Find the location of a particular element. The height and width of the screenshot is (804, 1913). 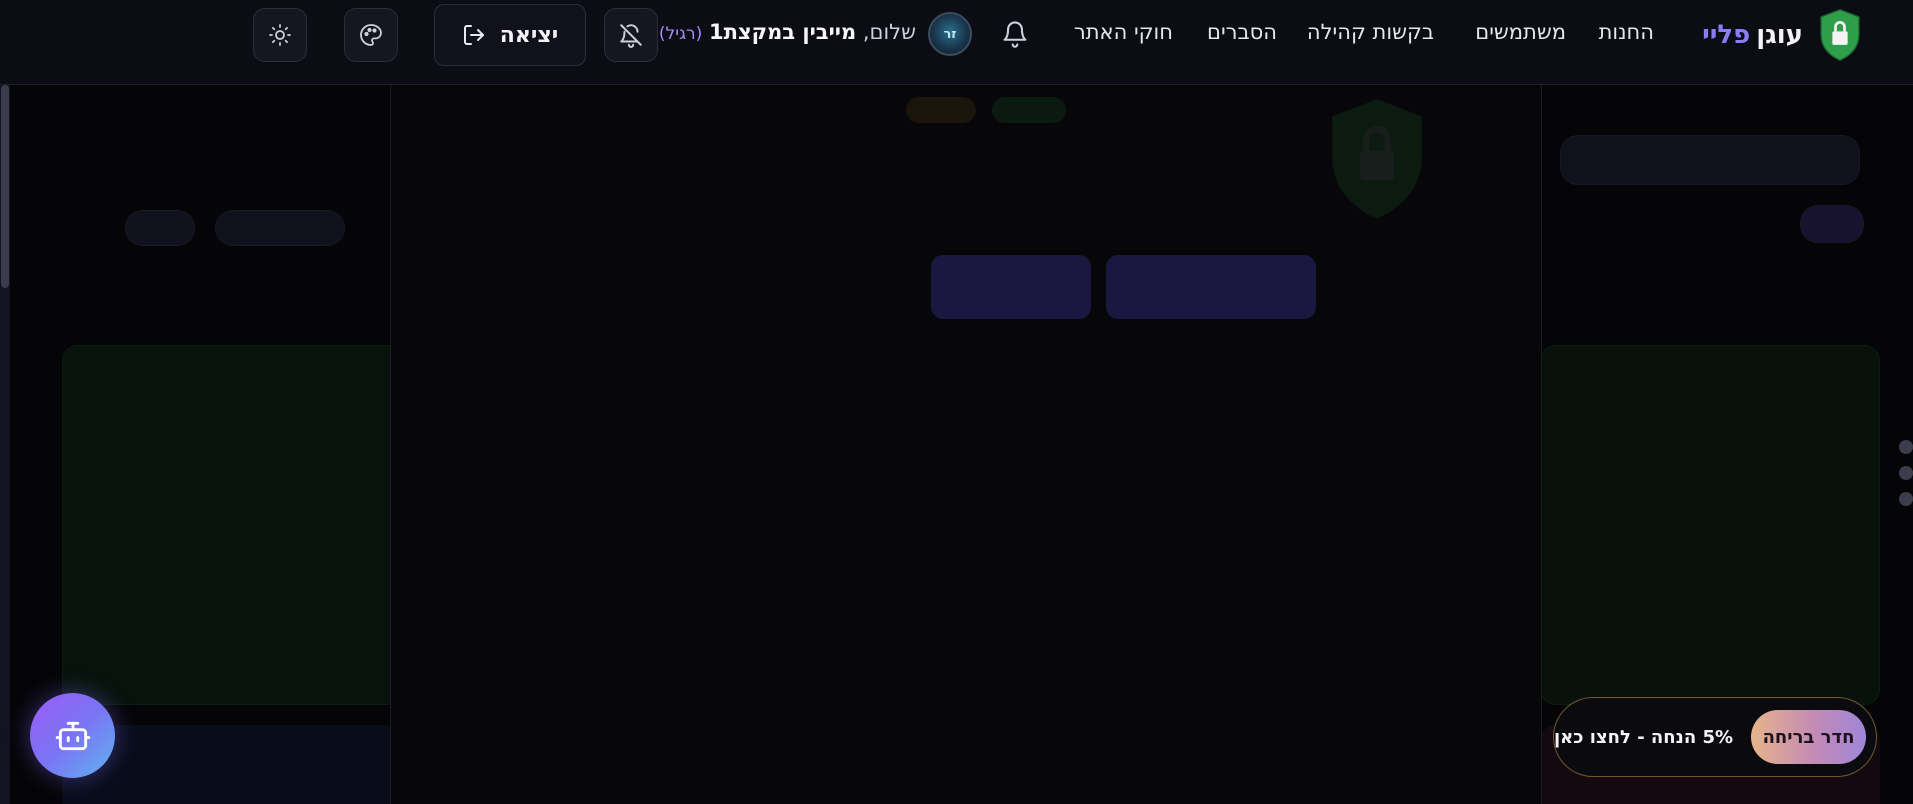

avatar: זר is located at coordinates (950, 34).